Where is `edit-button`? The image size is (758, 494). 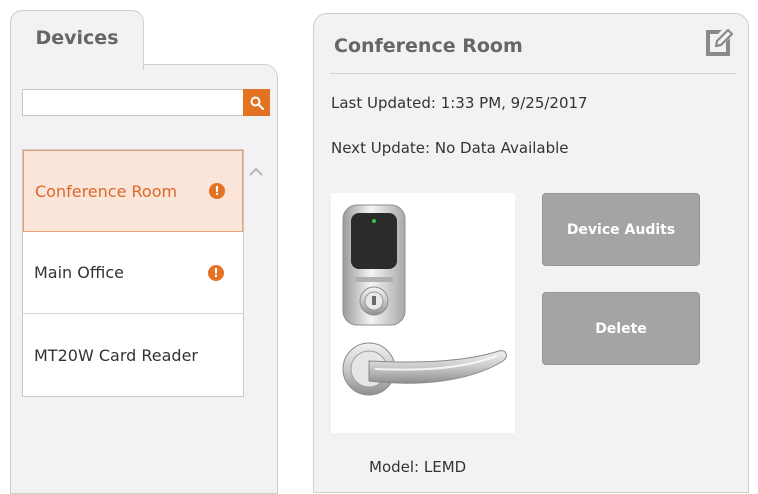 edit-button is located at coordinates (718, 42).